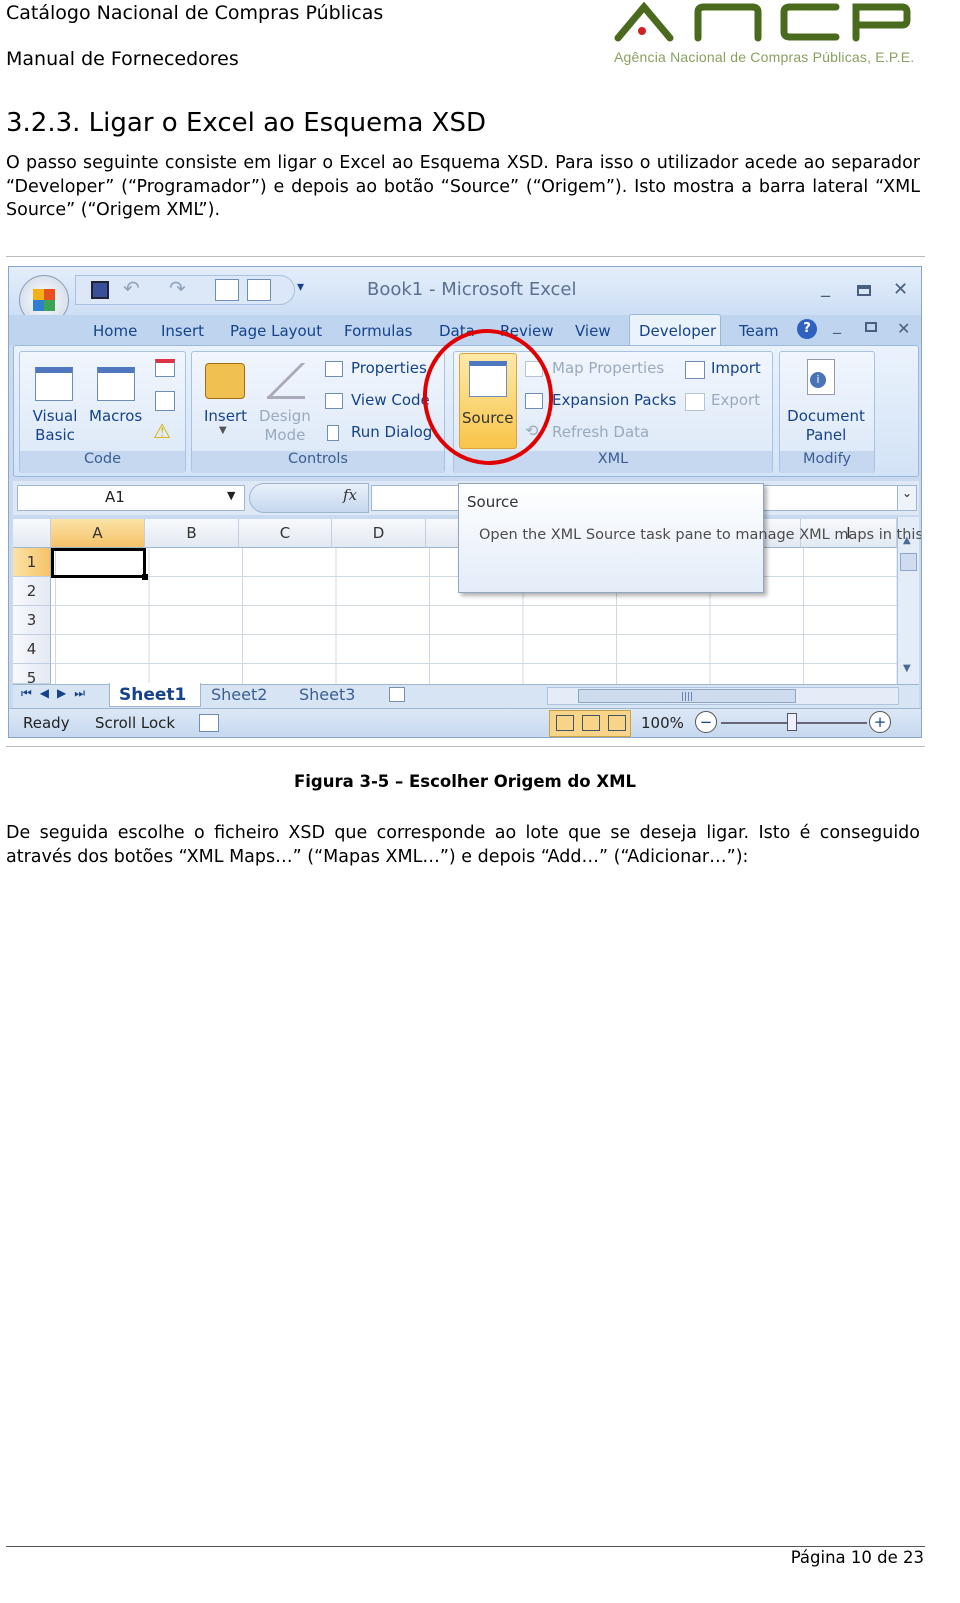  What do you see at coordinates (54, 384) in the screenshot?
I see `visual-basic-icon` at bounding box center [54, 384].